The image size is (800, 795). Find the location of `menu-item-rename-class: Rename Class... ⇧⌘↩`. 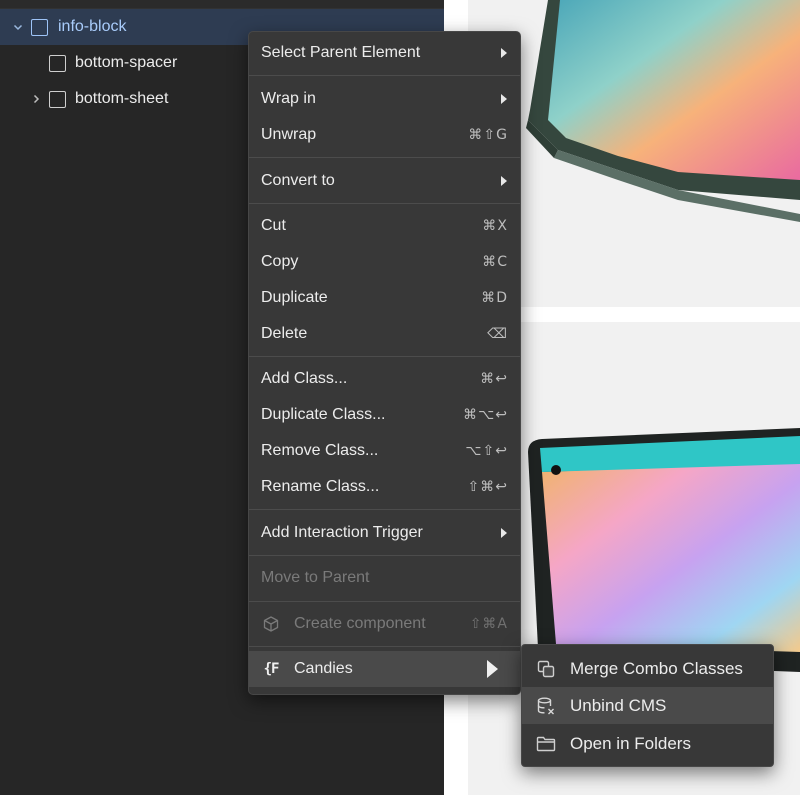

menu-item-rename-class: Rename Class... ⇧⌘↩ is located at coordinates (384, 487).